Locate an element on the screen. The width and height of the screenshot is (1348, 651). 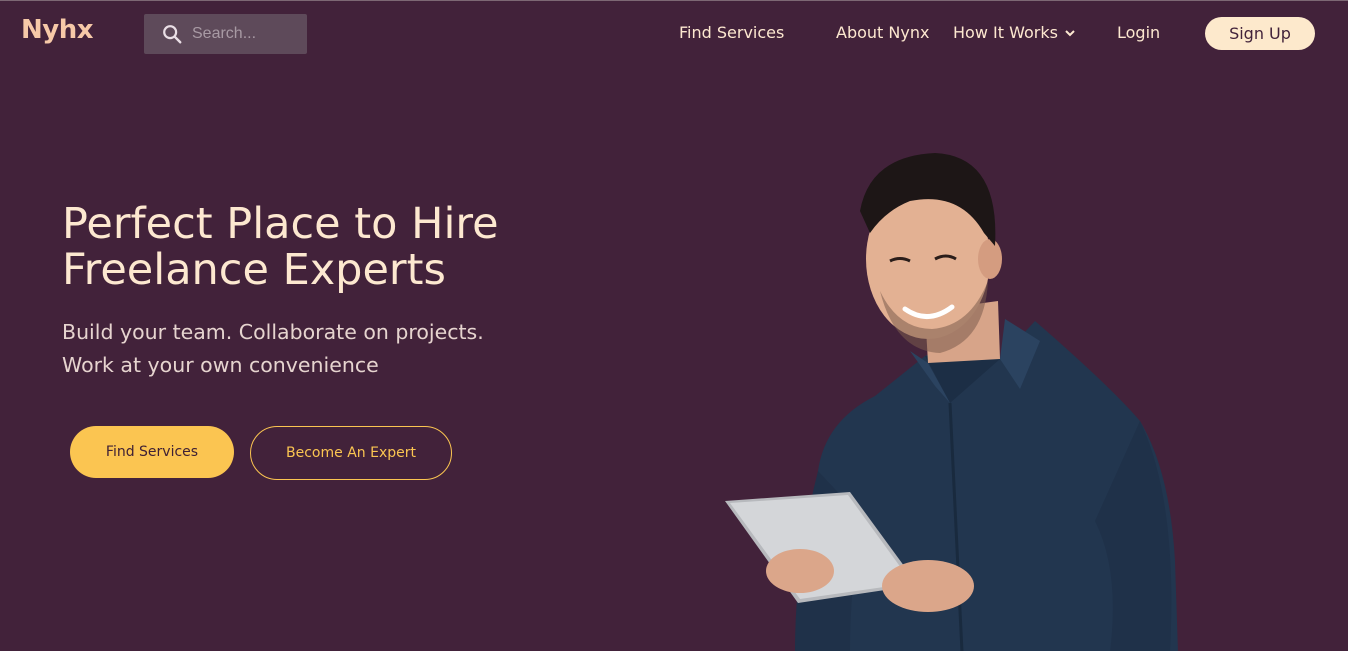
hero-title: Perfect Place to Hire Freelance Experts is located at coordinates (322, 247).